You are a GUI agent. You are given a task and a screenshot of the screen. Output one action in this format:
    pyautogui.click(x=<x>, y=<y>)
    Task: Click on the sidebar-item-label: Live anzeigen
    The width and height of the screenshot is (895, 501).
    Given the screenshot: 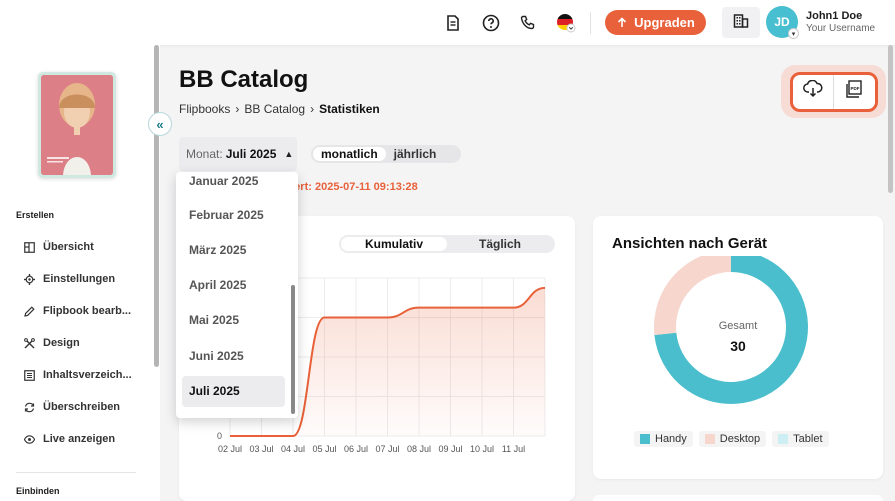 What is the action you would take?
    pyautogui.click(x=79, y=439)
    